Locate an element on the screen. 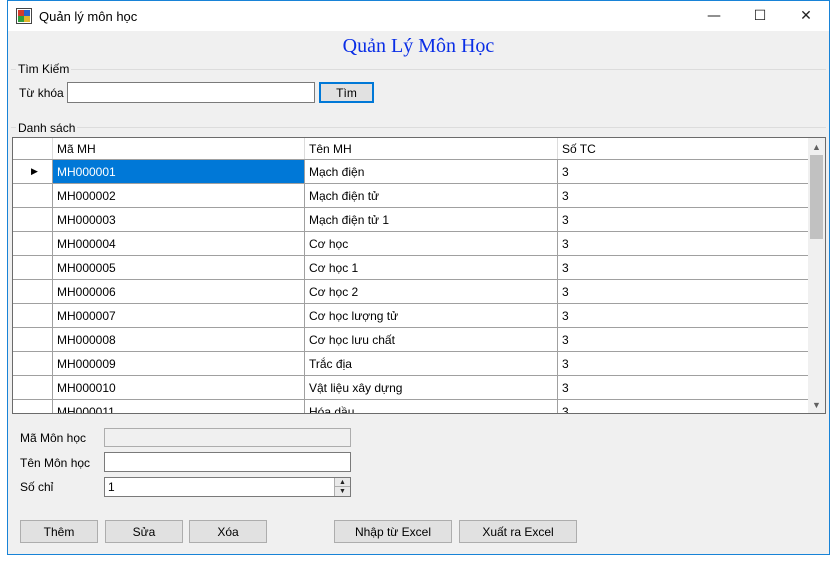 This screenshot has height=562, width=837. table-row: MH000010 Vật liệu xây dựng 3 is located at coordinates (411, 388).